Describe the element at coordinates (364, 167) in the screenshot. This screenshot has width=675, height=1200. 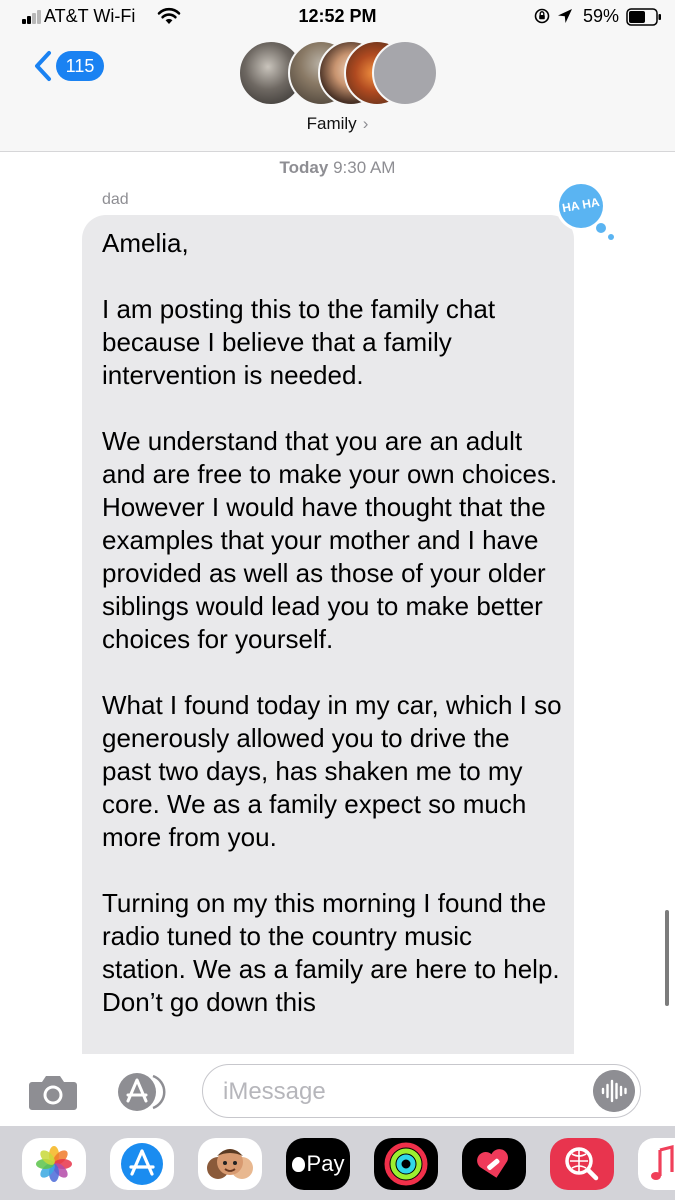
I see `timestamp-time: 9:30 AM` at that location.